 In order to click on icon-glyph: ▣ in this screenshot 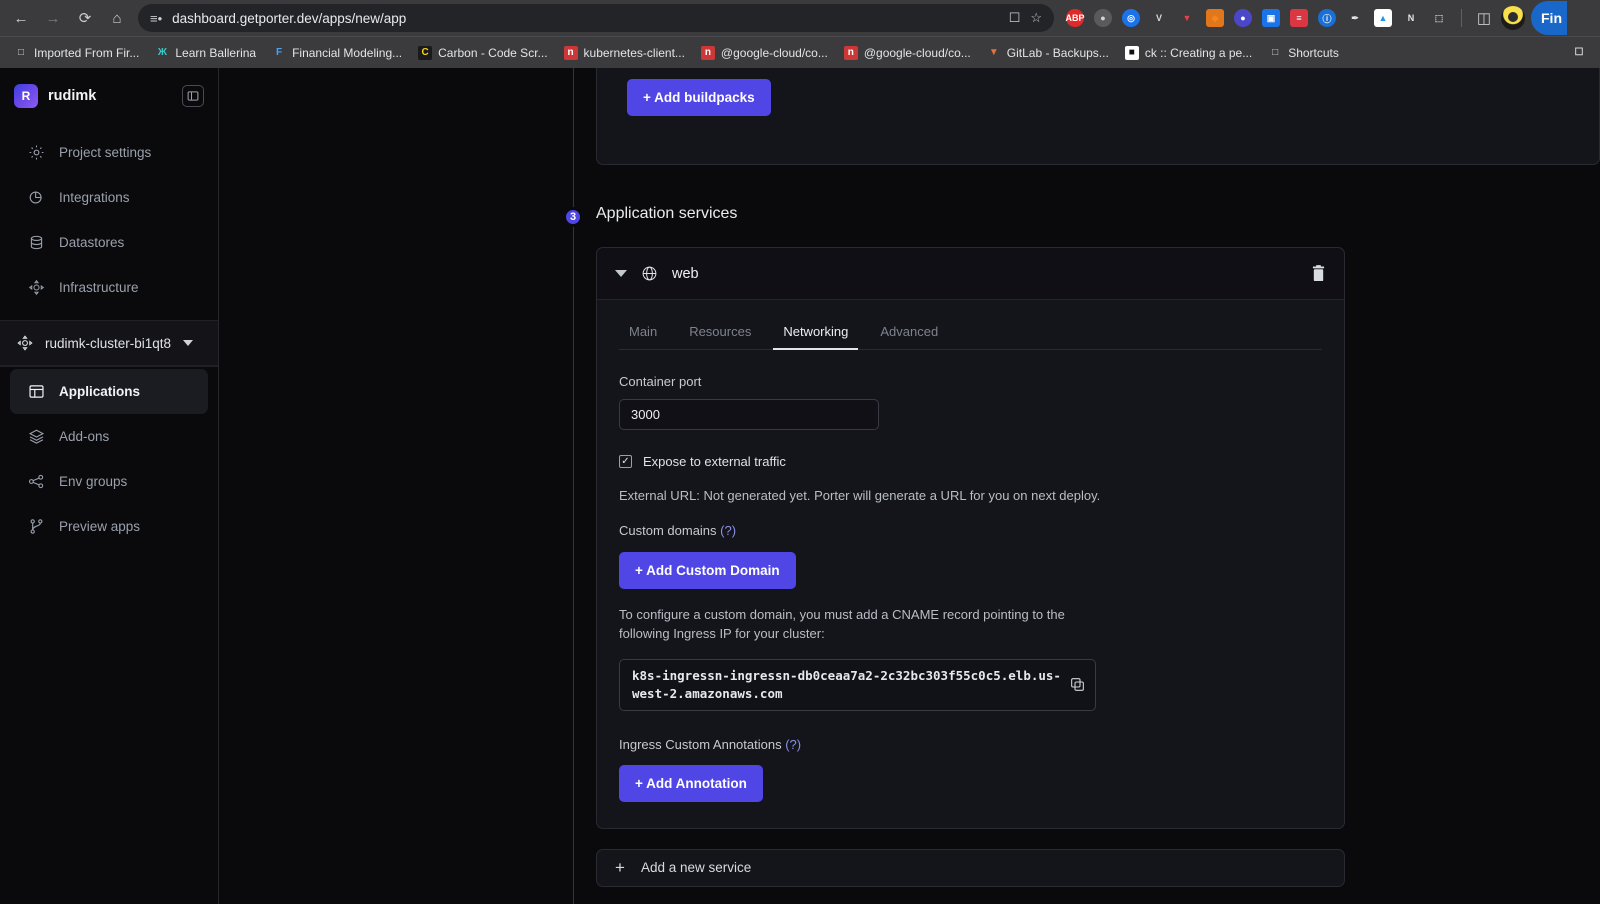, I will do `click(1271, 18)`.